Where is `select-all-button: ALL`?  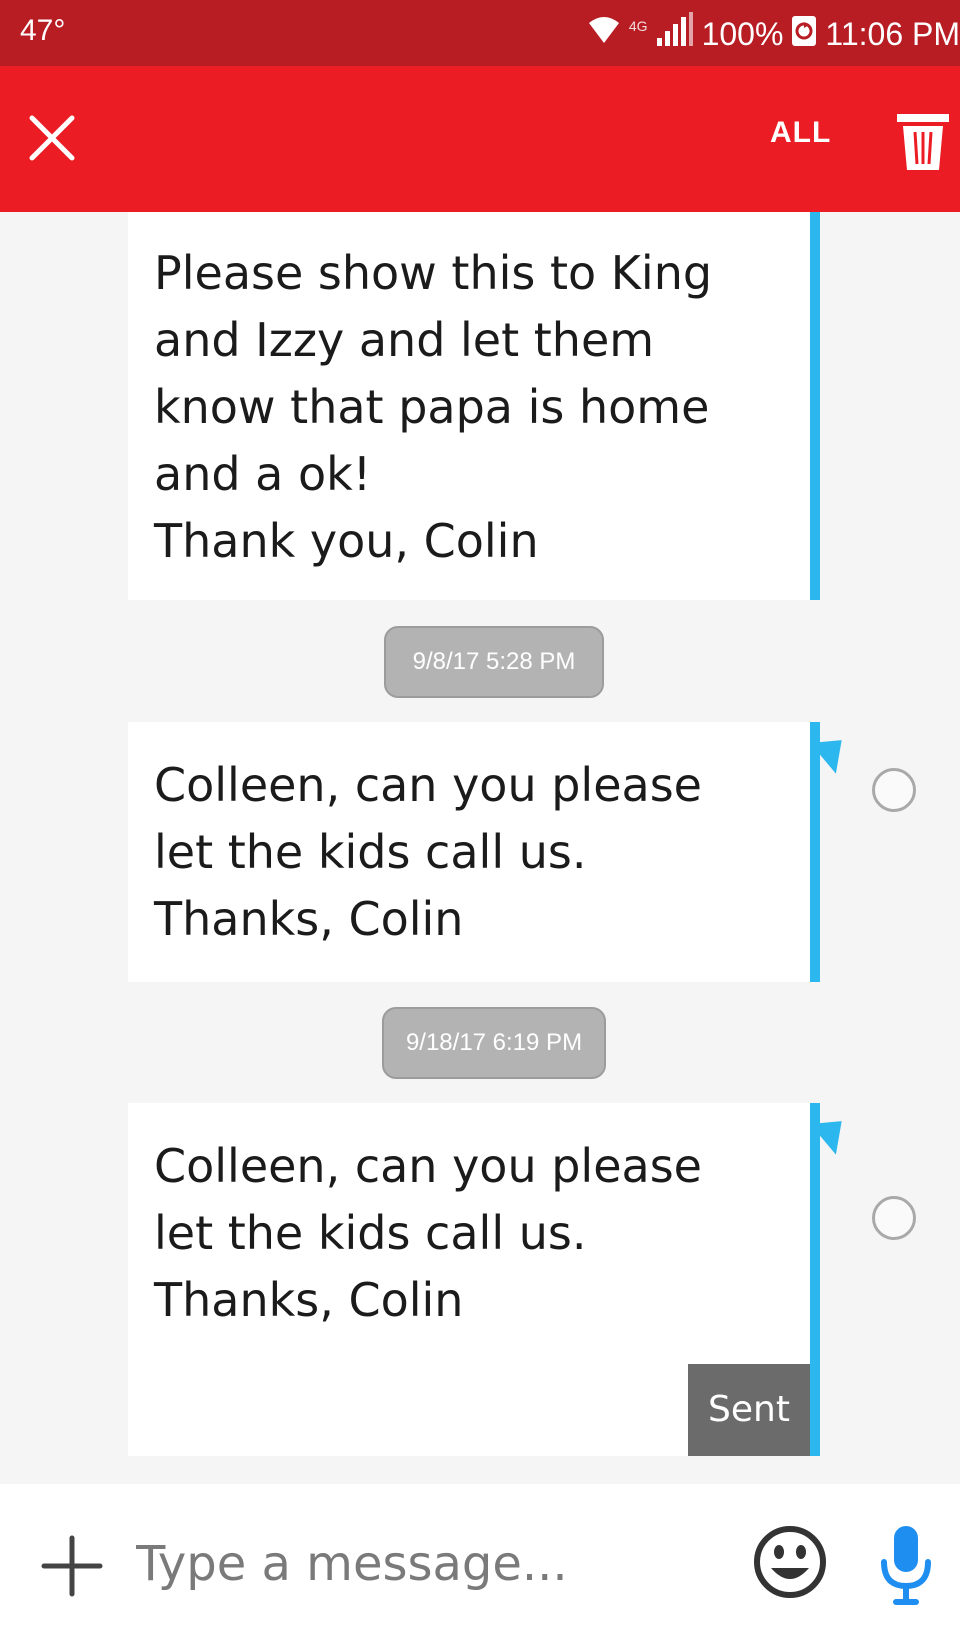 select-all-button: ALL is located at coordinates (800, 133).